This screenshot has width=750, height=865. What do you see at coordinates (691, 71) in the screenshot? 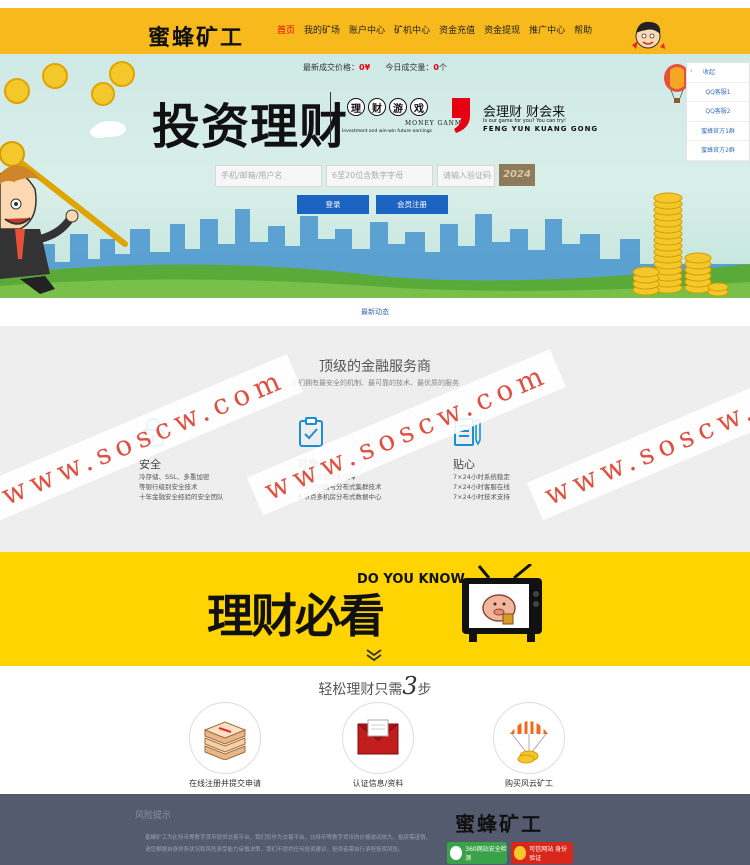
I see `chevron-left-icon: ‹` at bounding box center [691, 71].